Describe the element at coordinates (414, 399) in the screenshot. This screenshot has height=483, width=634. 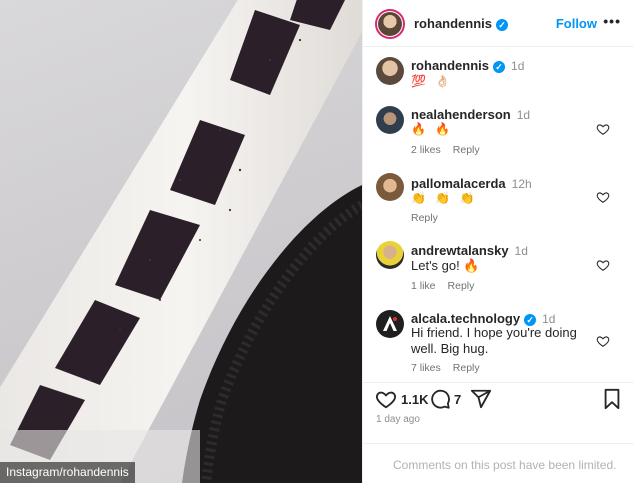
I see `like-count: 1.1K` at that location.